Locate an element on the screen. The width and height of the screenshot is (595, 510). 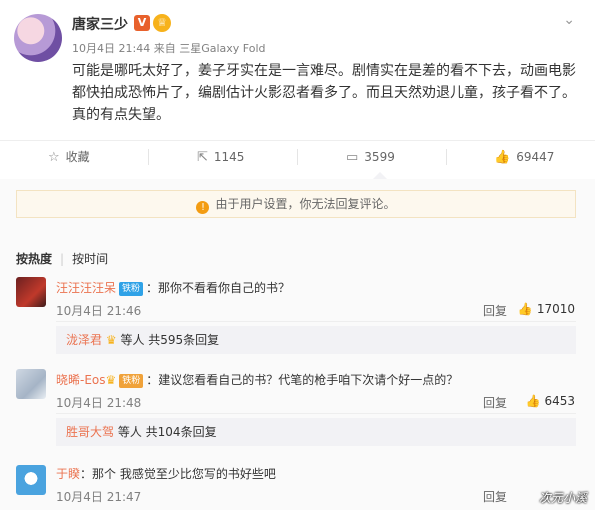
comment-time: 10月4日 21:47 is located at coordinates (99, 497).